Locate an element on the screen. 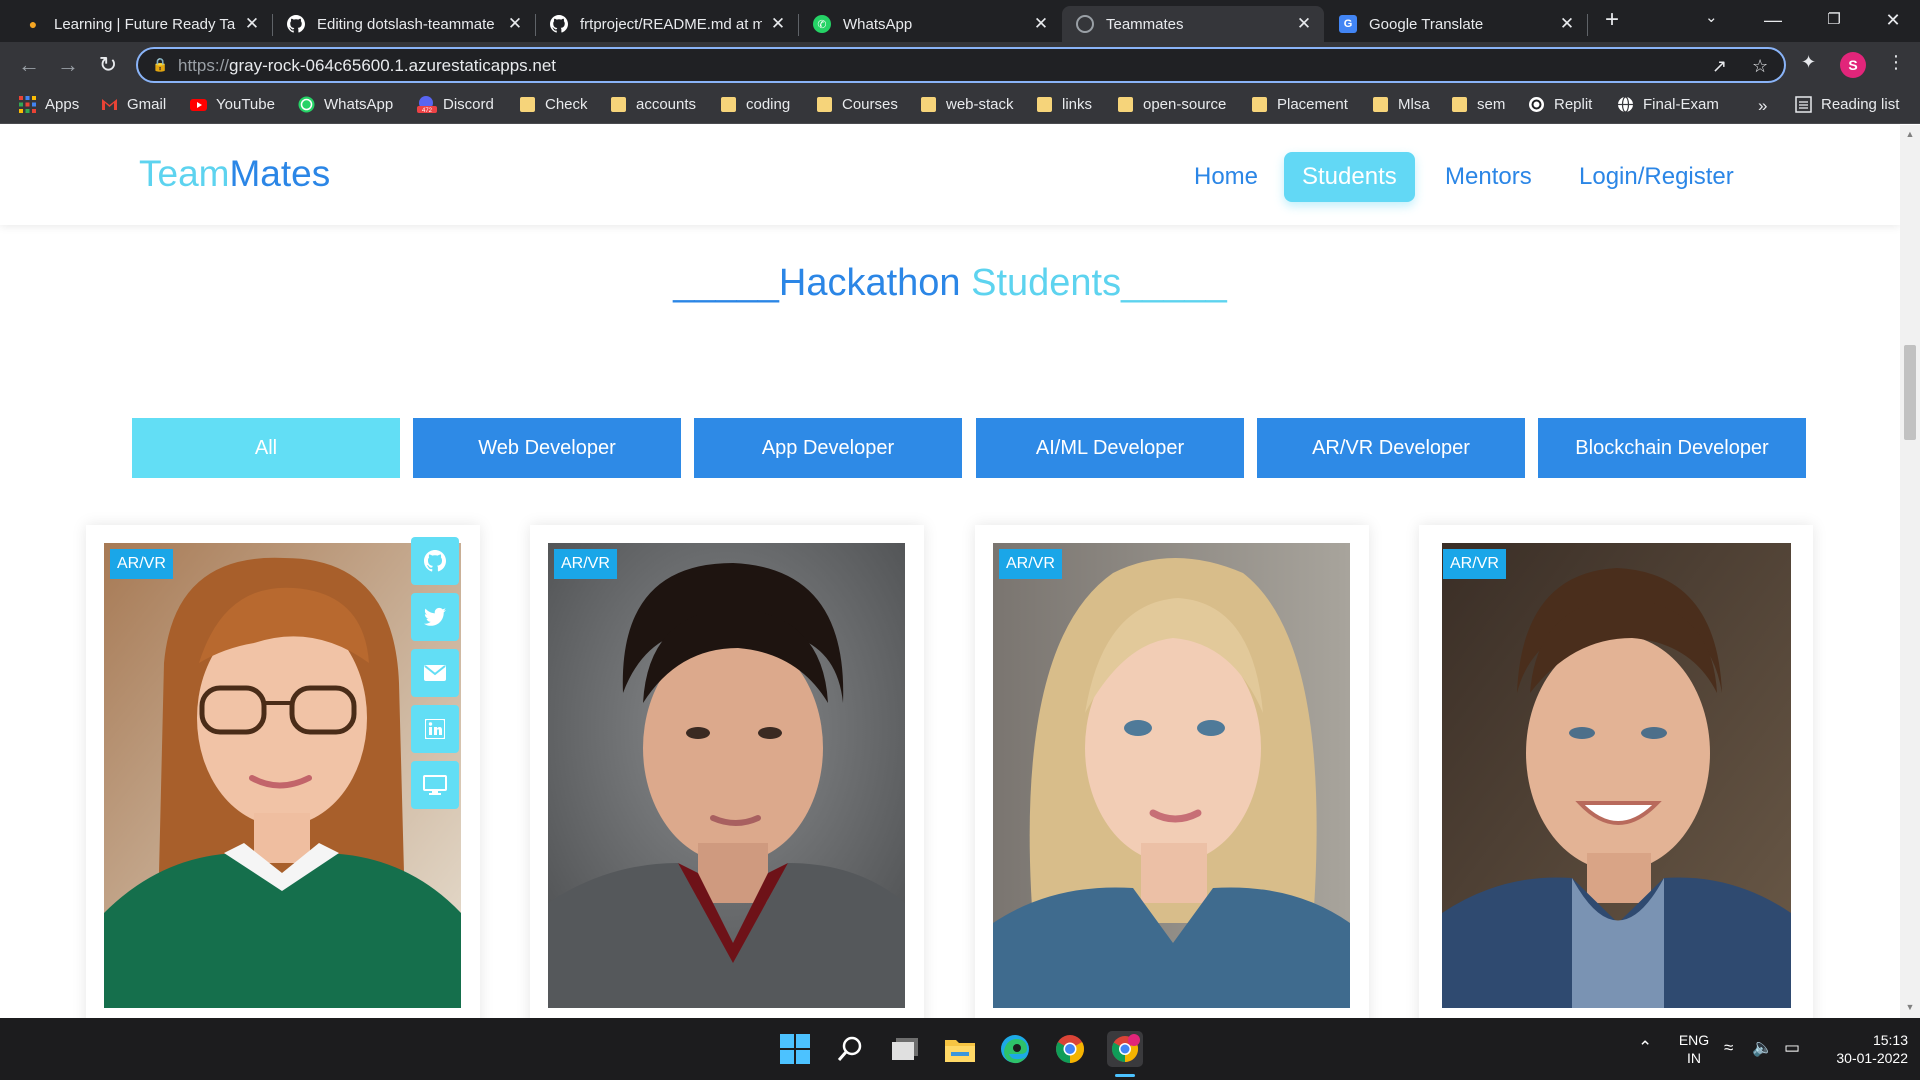 The image size is (1920, 1080). bookmark-discord: 472 Discord is located at coordinates (455, 105).